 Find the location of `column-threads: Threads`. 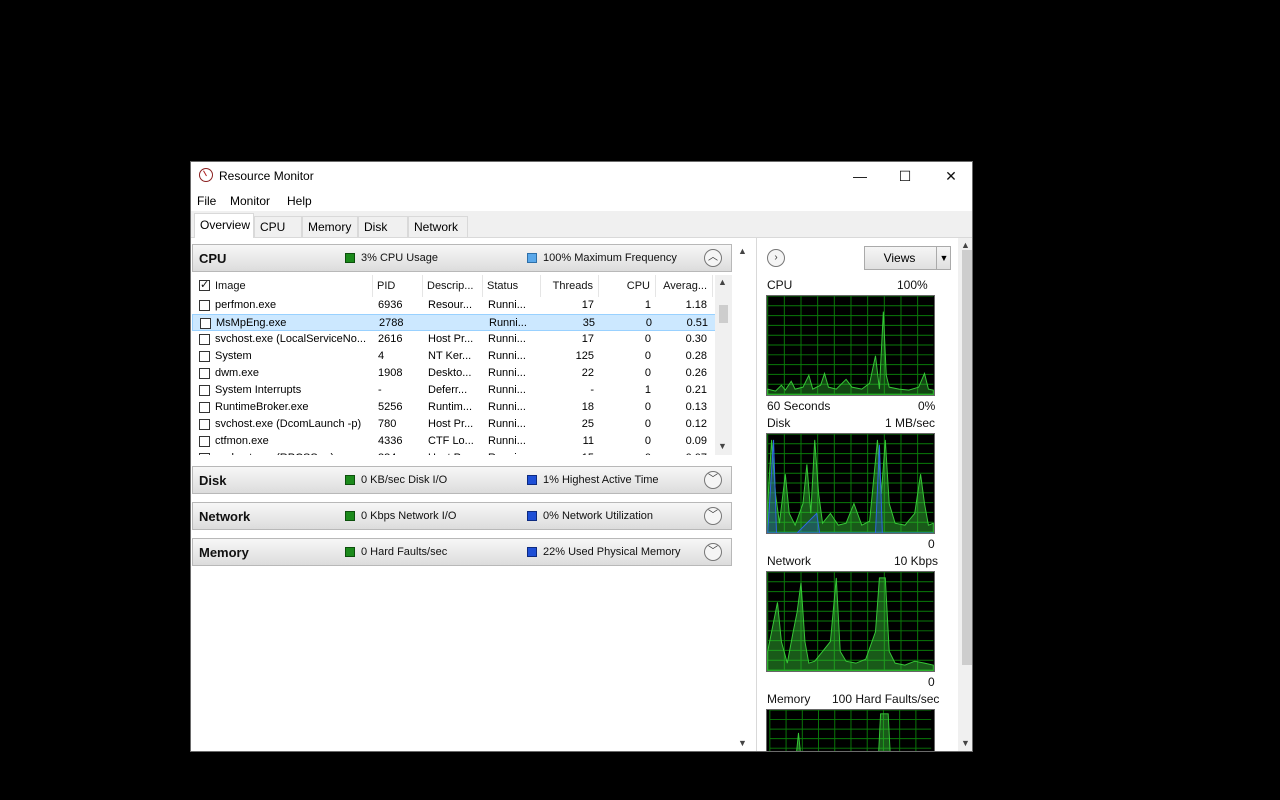

column-threads: Threads is located at coordinates (570, 286).